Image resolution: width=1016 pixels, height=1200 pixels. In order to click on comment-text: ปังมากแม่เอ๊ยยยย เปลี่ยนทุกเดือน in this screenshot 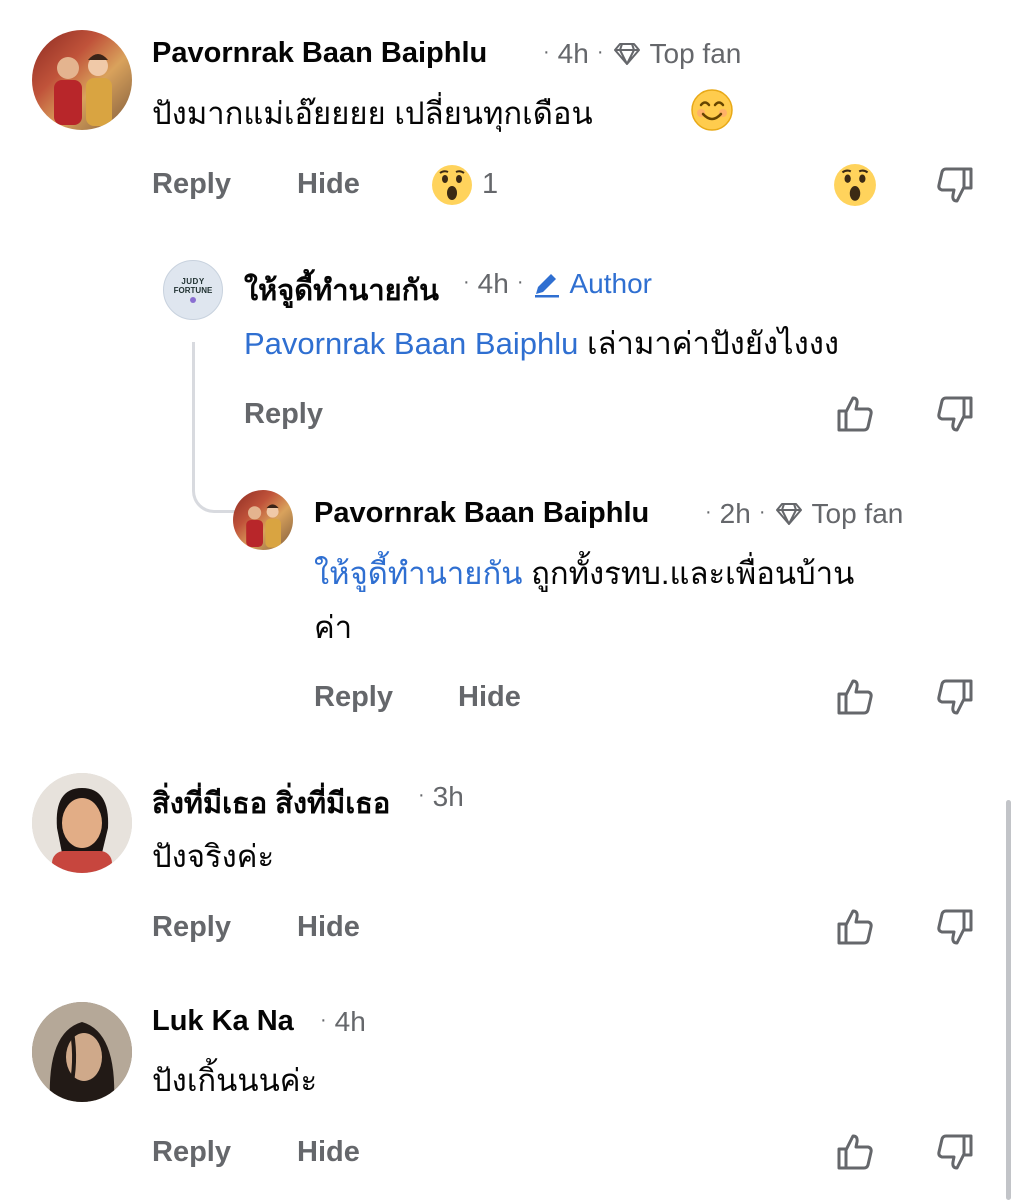, I will do `click(372, 113)`.